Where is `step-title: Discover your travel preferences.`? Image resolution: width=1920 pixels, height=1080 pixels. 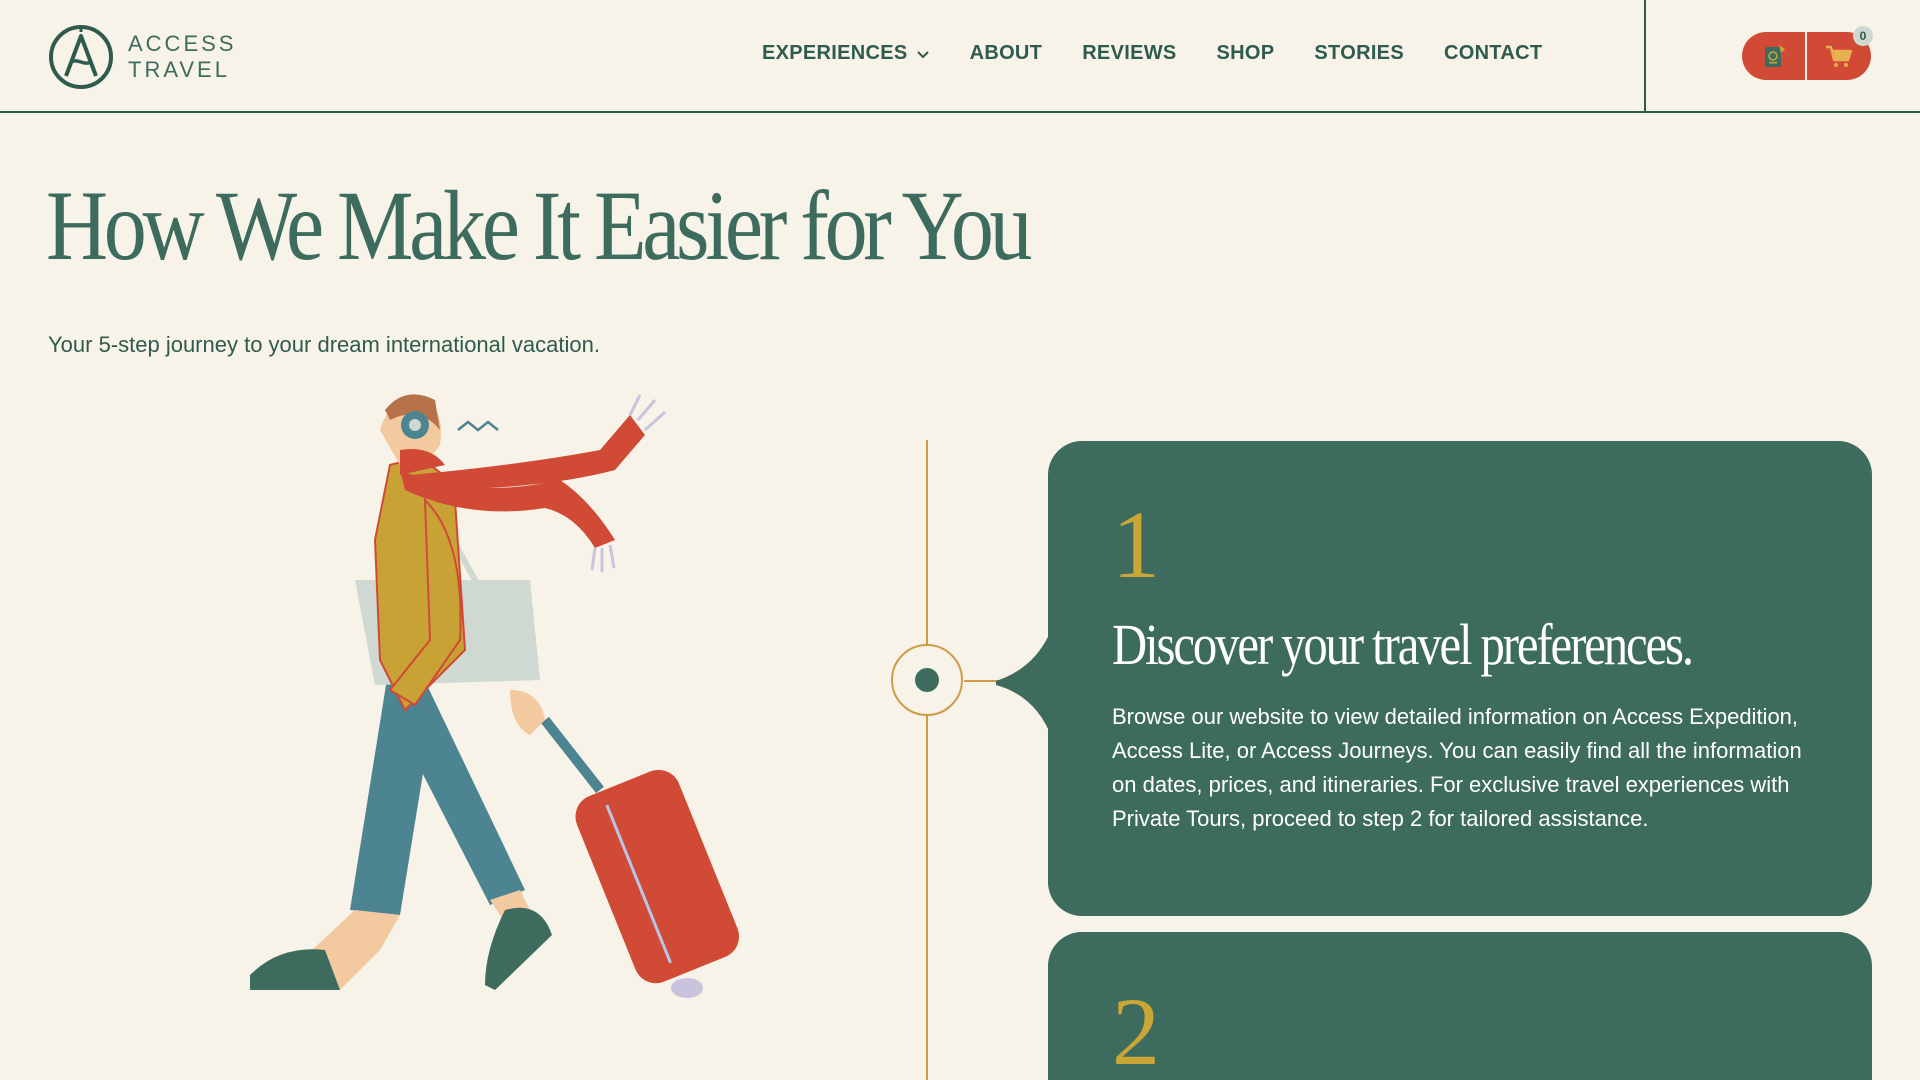 step-title: Discover your travel preferences. is located at coordinates (1403, 644).